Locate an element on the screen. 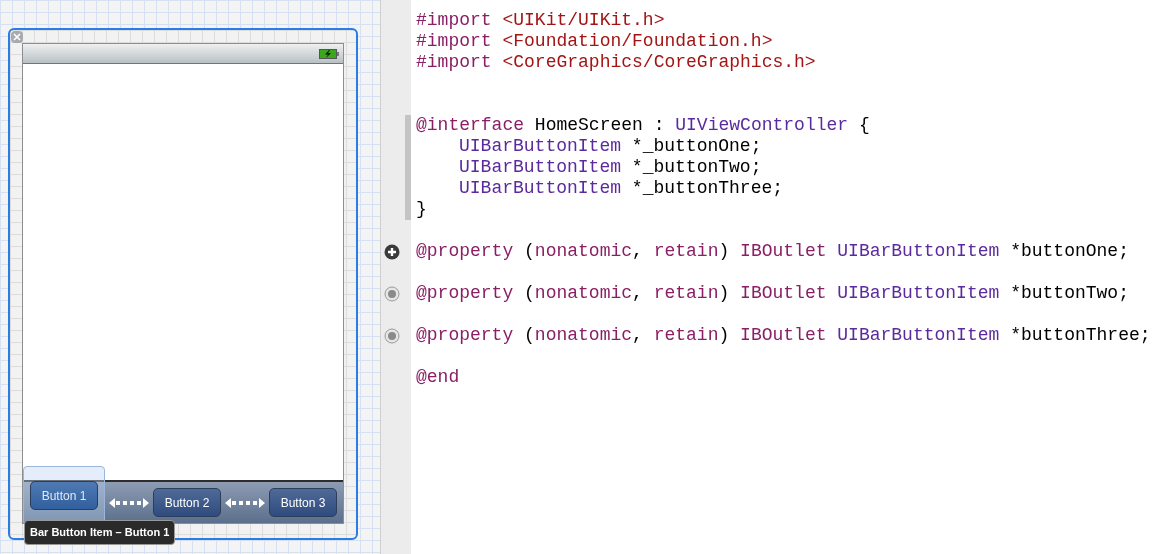 The image size is (1154, 554). battery-icon is located at coordinates (329, 53).